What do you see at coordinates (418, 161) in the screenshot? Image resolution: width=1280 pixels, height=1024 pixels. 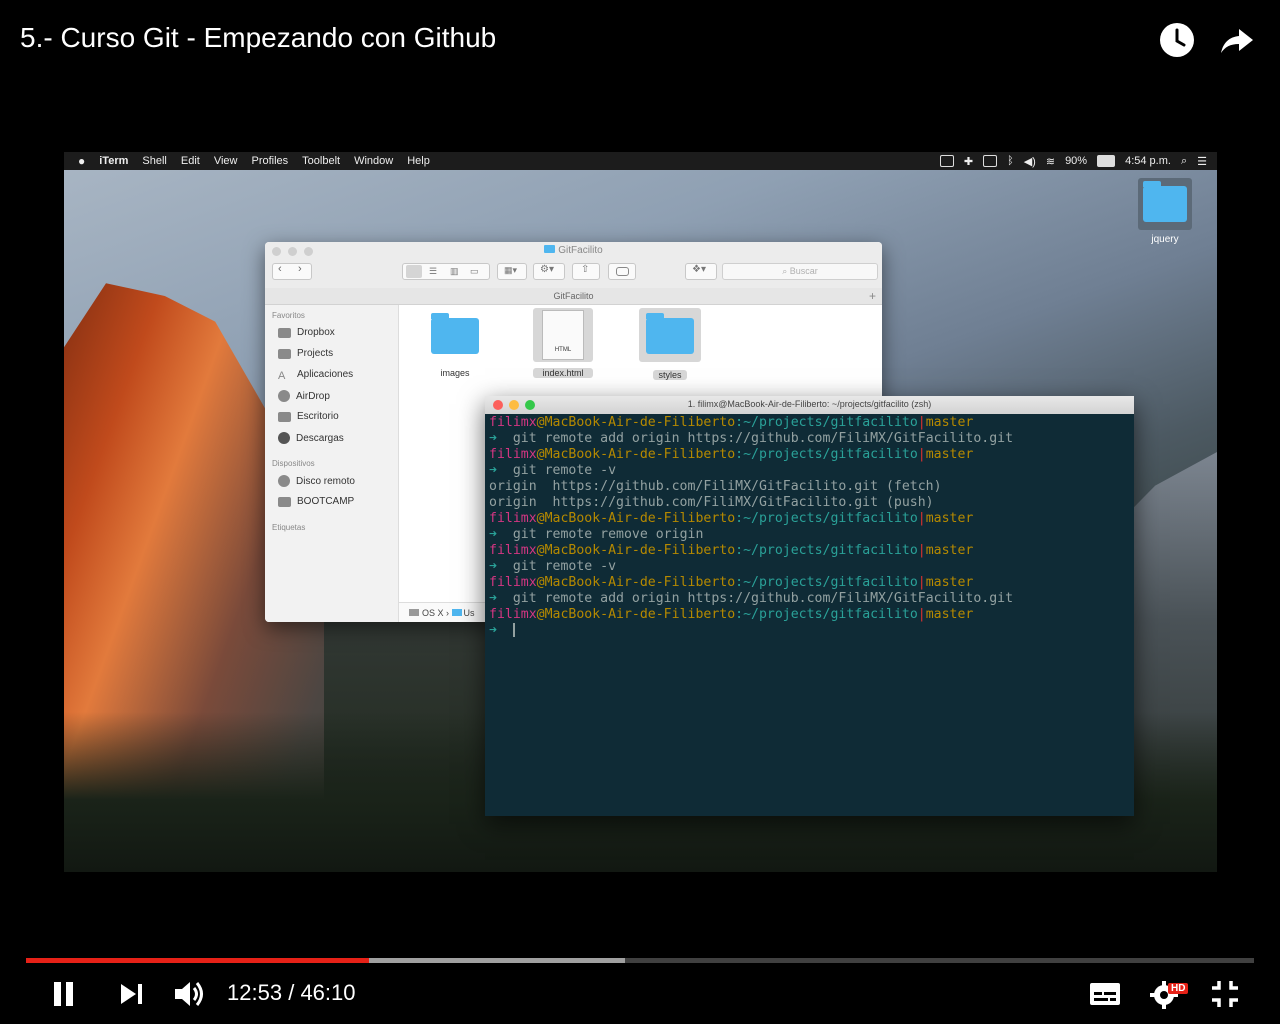 I see `menu-help: Help` at bounding box center [418, 161].